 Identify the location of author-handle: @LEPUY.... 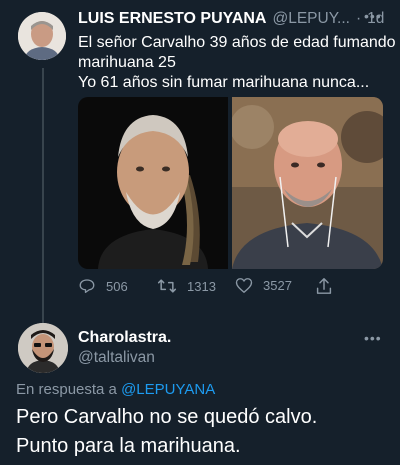
(311, 19).